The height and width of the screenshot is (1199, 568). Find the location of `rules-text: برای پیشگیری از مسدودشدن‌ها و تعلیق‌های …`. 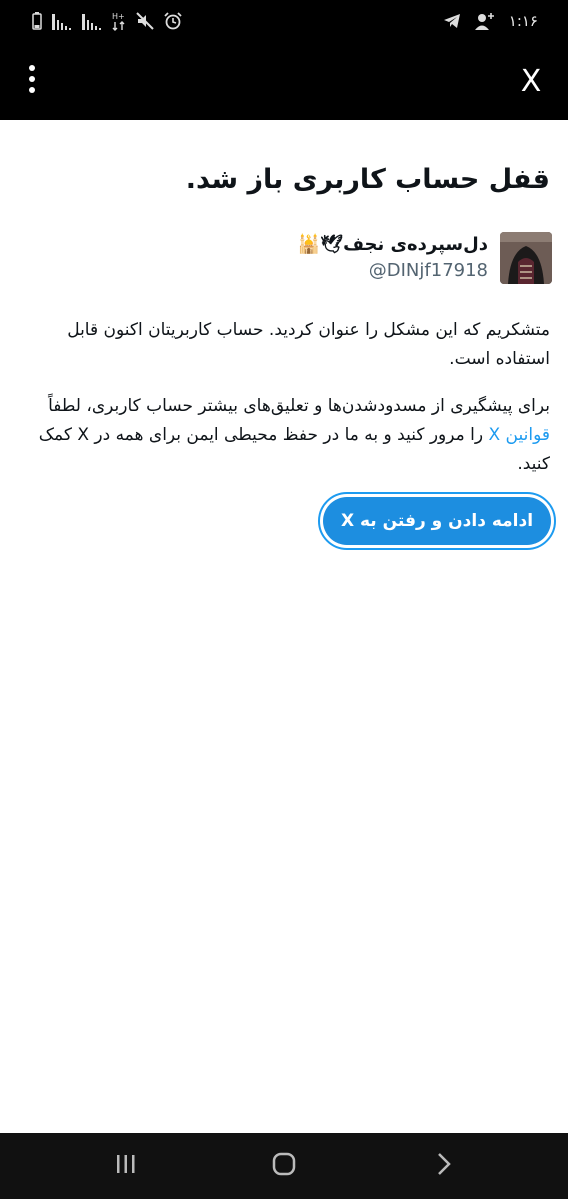

rules-text: برای پیشگیری از مسدودشدن‌ها و تعلیق‌های … is located at coordinates (284, 435).